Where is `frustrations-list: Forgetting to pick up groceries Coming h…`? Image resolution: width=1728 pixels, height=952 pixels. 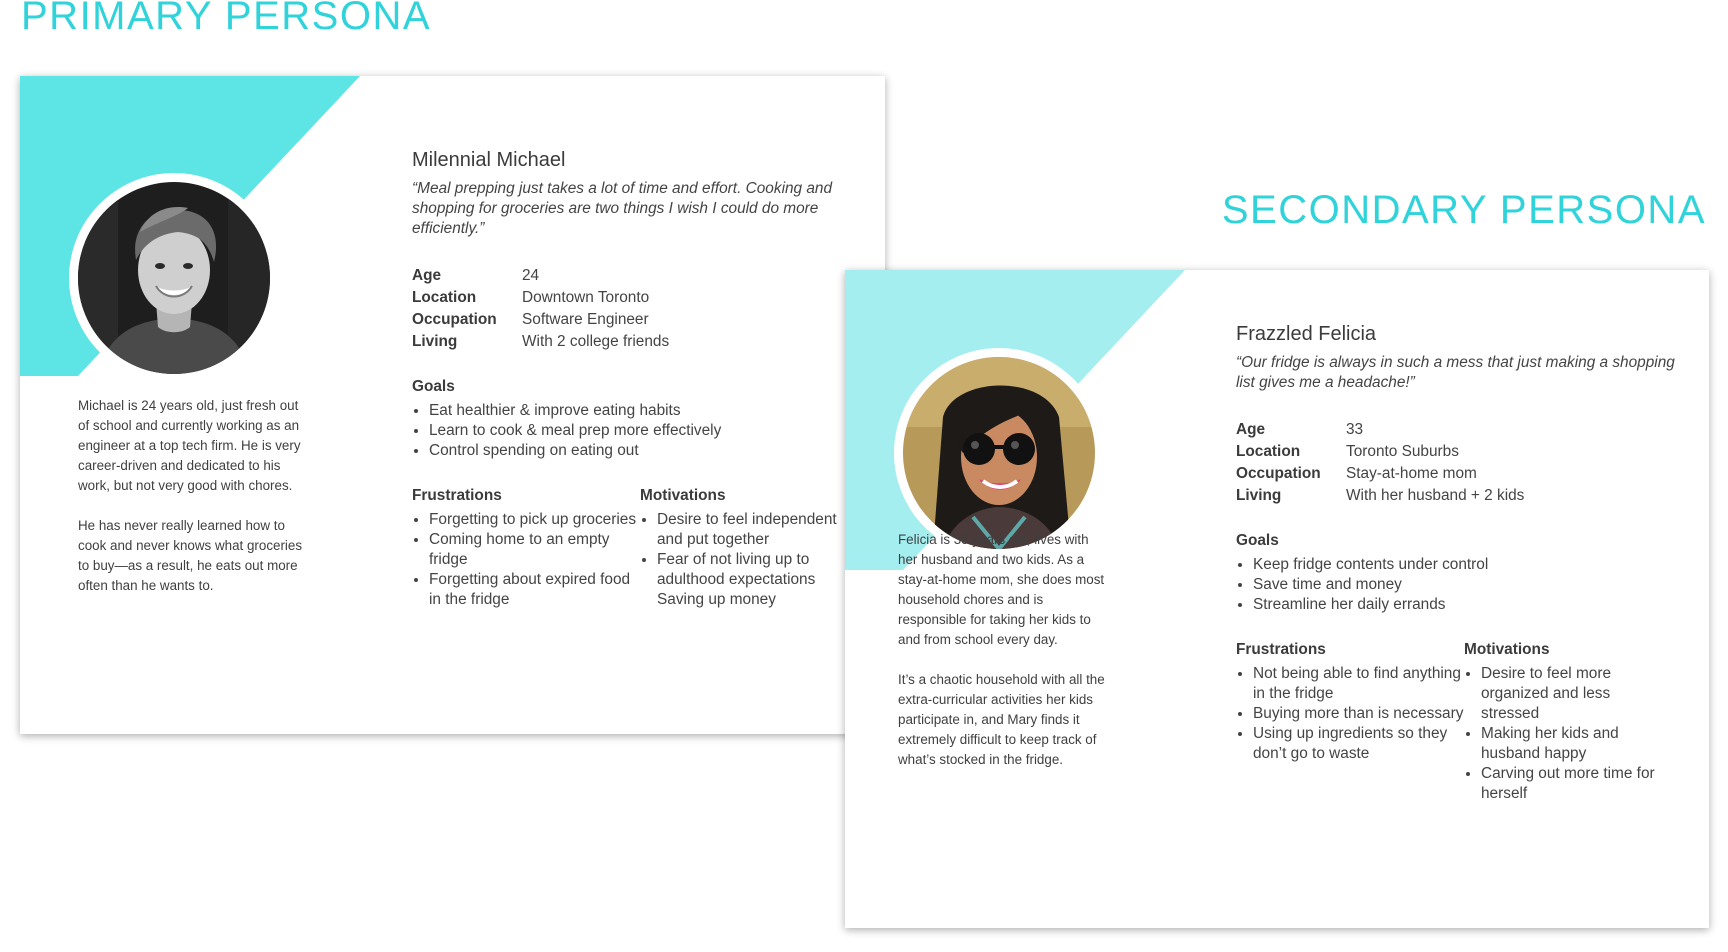
frustrations-list: Forgetting to pick up groceries Coming h… is located at coordinates (526, 560).